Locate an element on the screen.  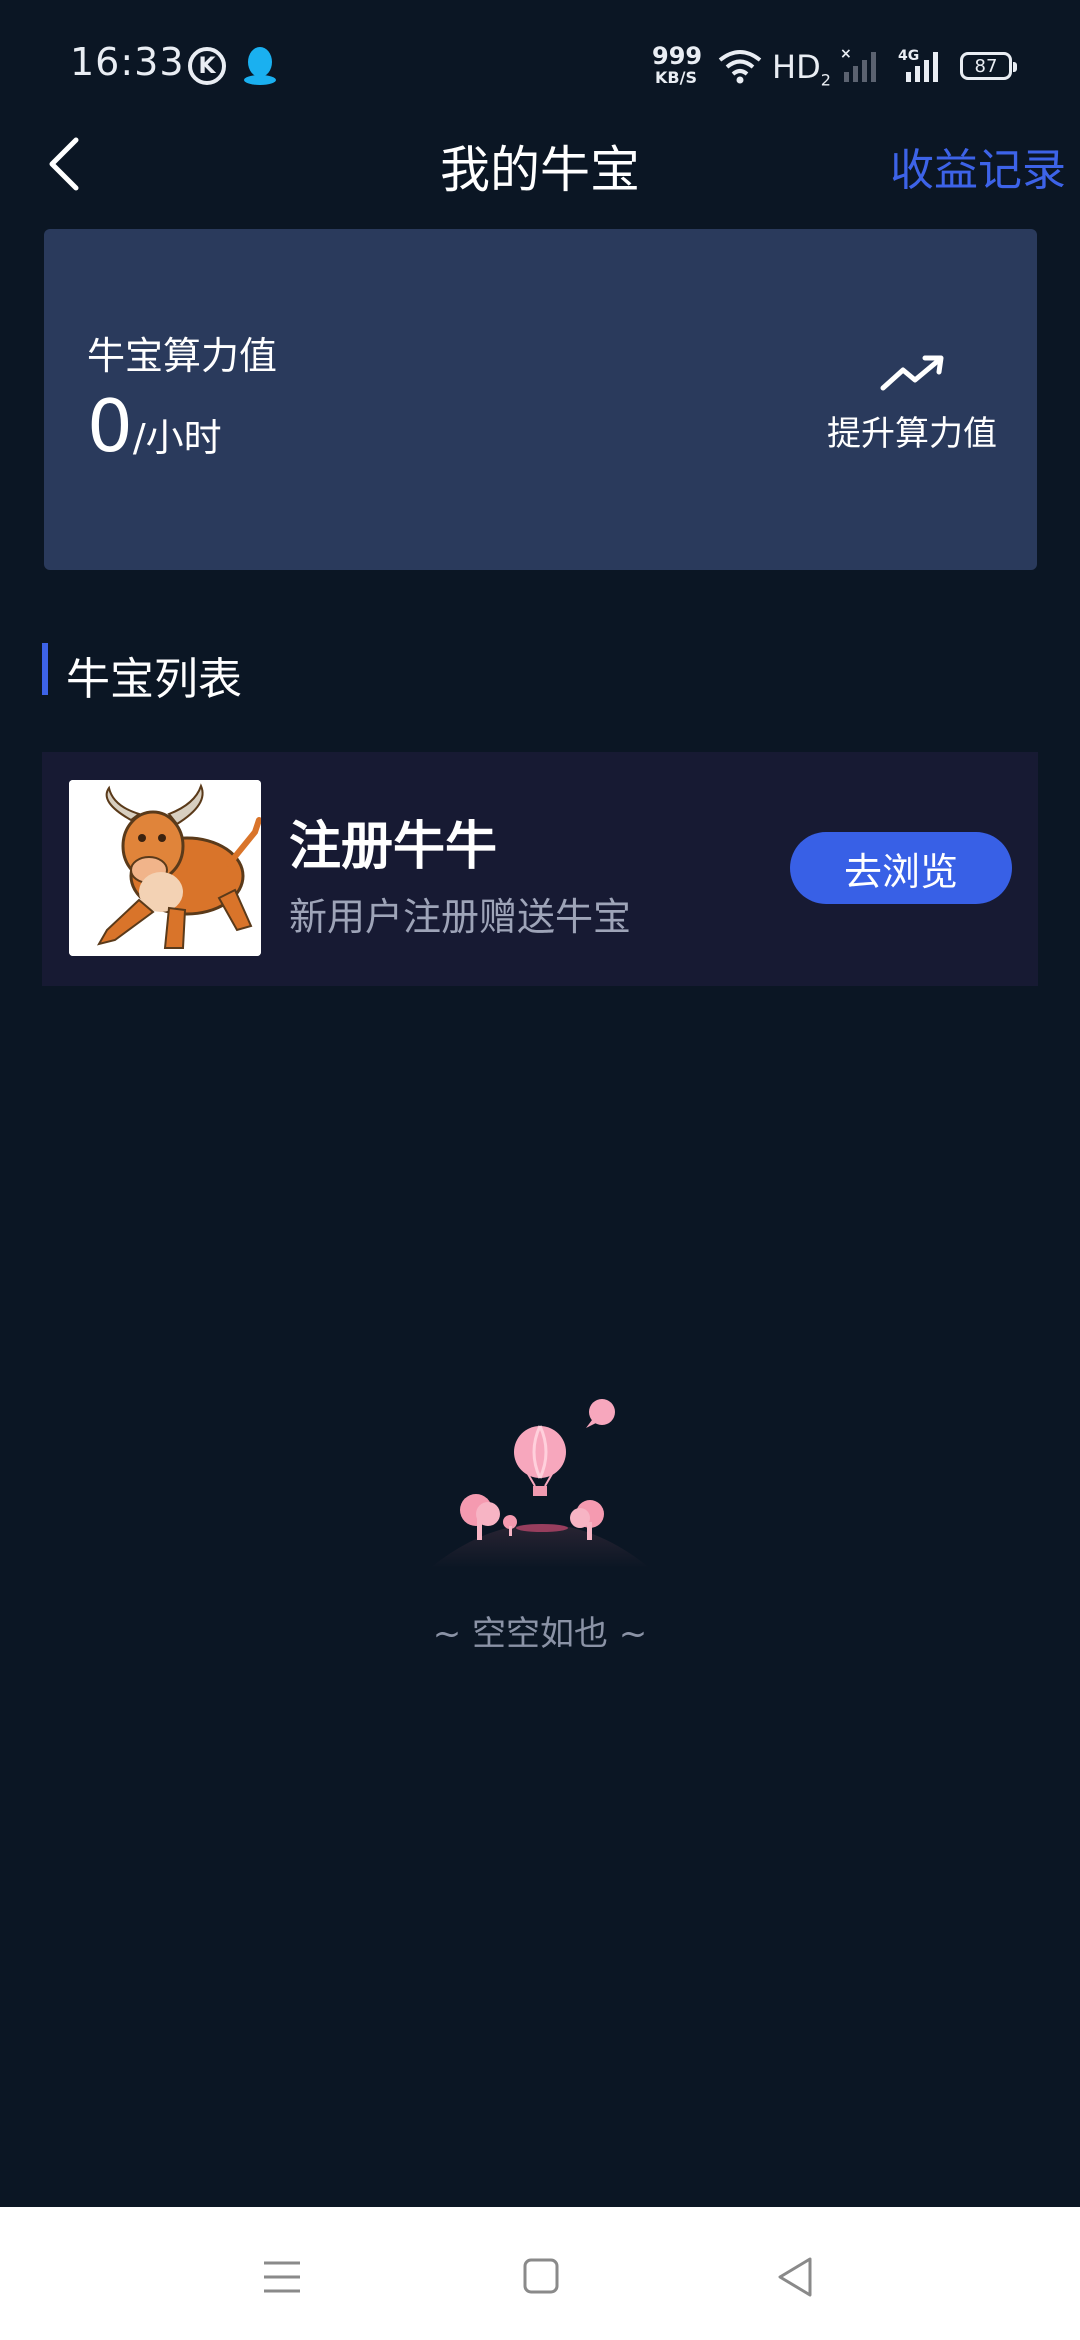
empty-state-illustration is located at coordinates (540, 1483).